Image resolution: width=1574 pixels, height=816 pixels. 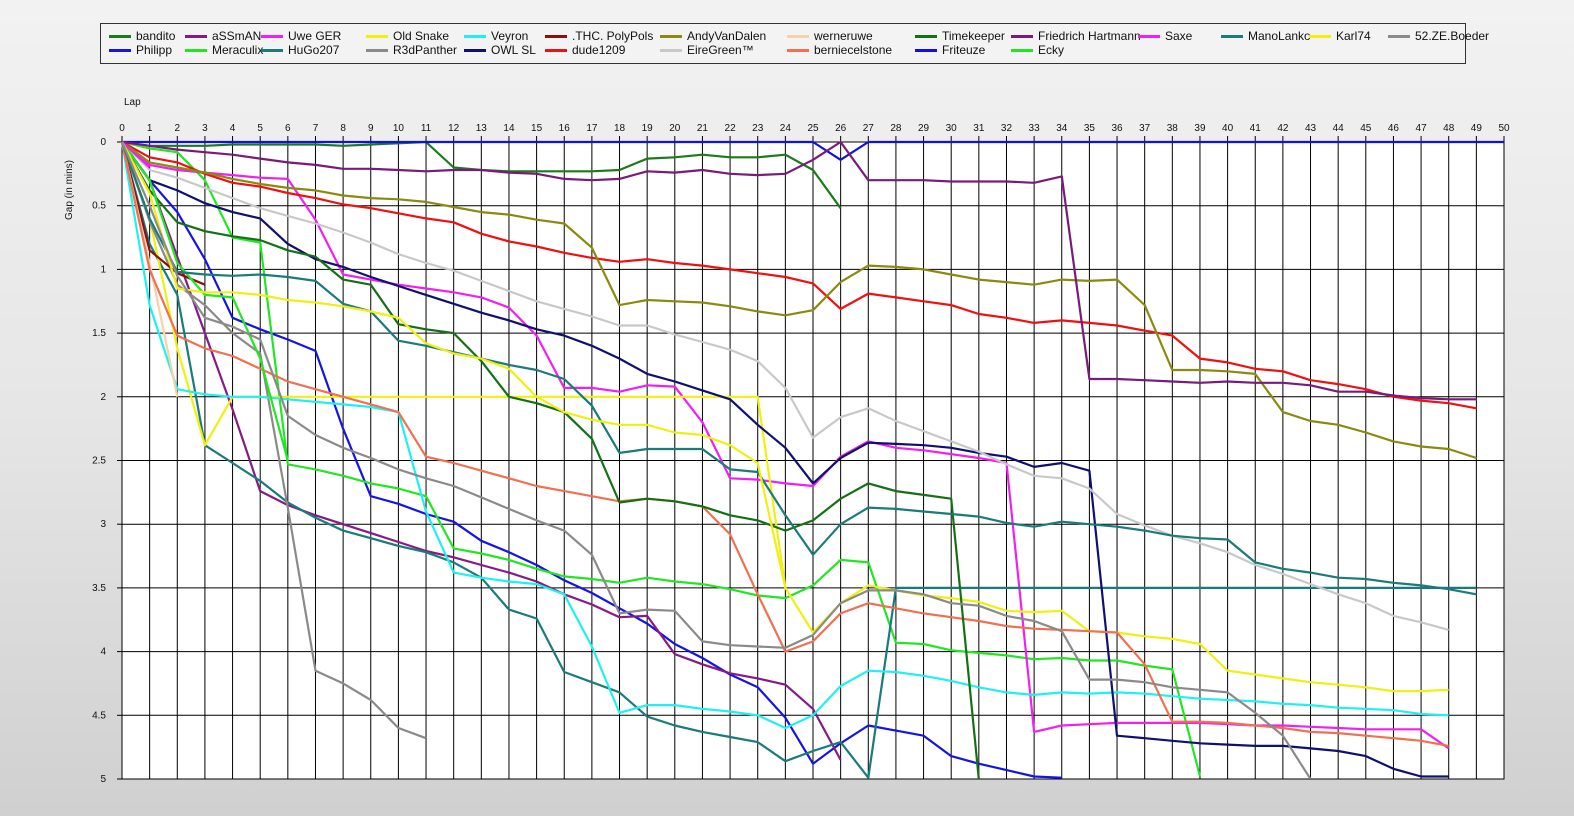 What do you see at coordinates (1311, 128) in the screenshot?
I see `x-tick-label: 43` at bounding box center [1311, 128].